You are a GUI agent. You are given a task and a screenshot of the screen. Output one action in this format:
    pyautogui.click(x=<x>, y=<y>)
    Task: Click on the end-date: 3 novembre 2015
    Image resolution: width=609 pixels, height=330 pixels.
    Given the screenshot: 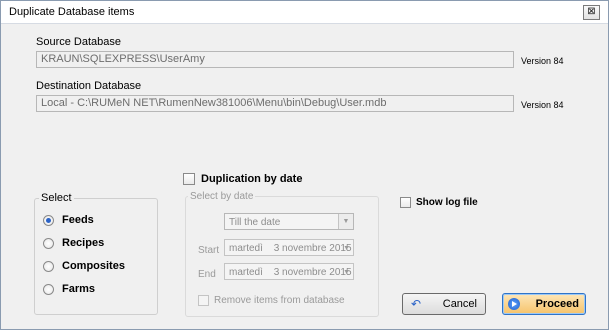 What is the action you would take?
    pyautogui.click(x=312, y=272)
    